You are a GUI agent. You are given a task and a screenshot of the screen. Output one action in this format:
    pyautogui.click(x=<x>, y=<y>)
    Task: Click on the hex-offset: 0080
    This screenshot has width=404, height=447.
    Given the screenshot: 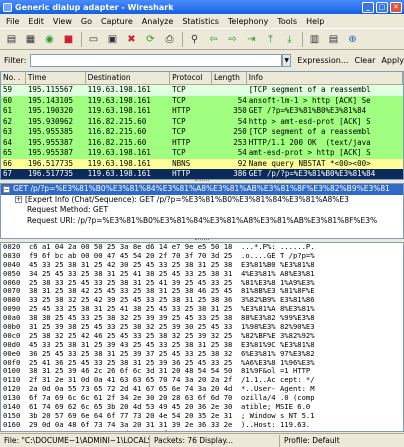 What is the action you would take?
    pyautogui.click(x=12, y=300)
    